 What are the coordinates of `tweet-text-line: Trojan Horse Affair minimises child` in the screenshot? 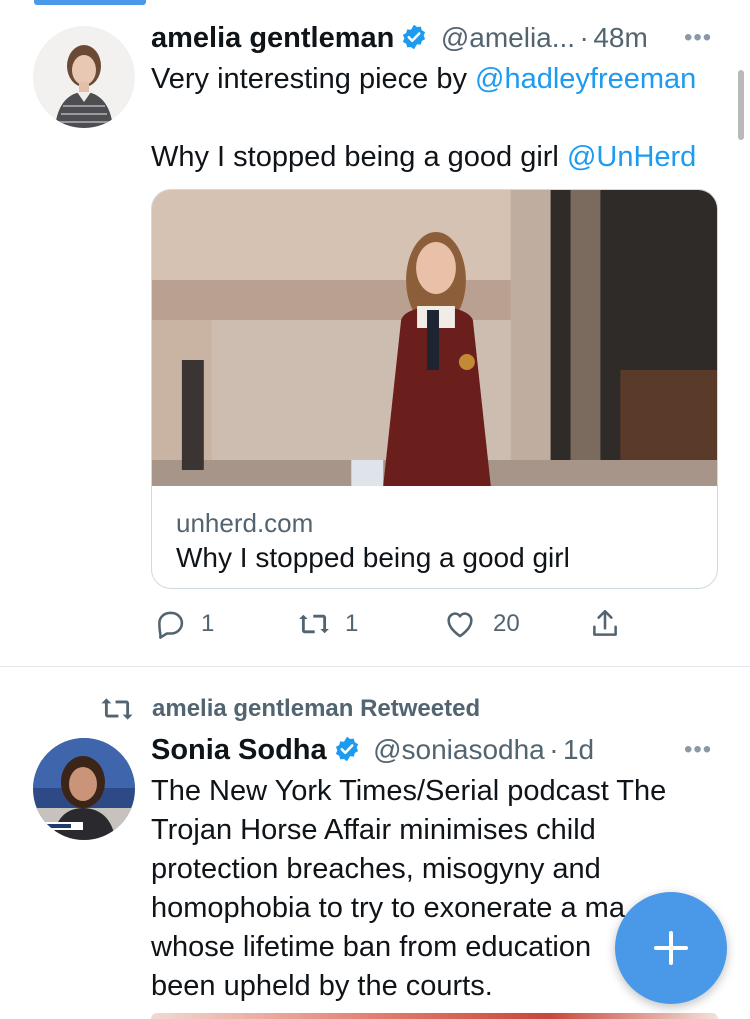 It's located at (373, 830).